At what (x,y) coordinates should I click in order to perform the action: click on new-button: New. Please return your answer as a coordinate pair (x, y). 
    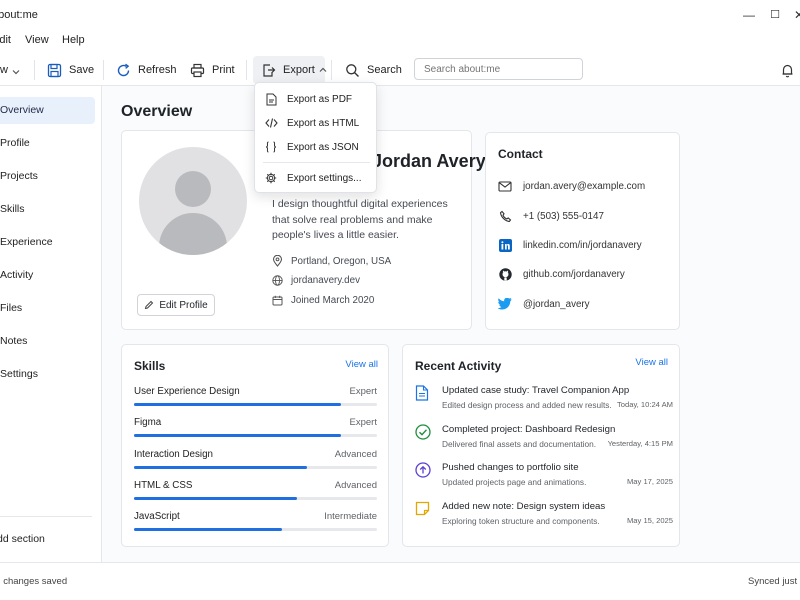
    Looking at the image, I should click on (4, 70).